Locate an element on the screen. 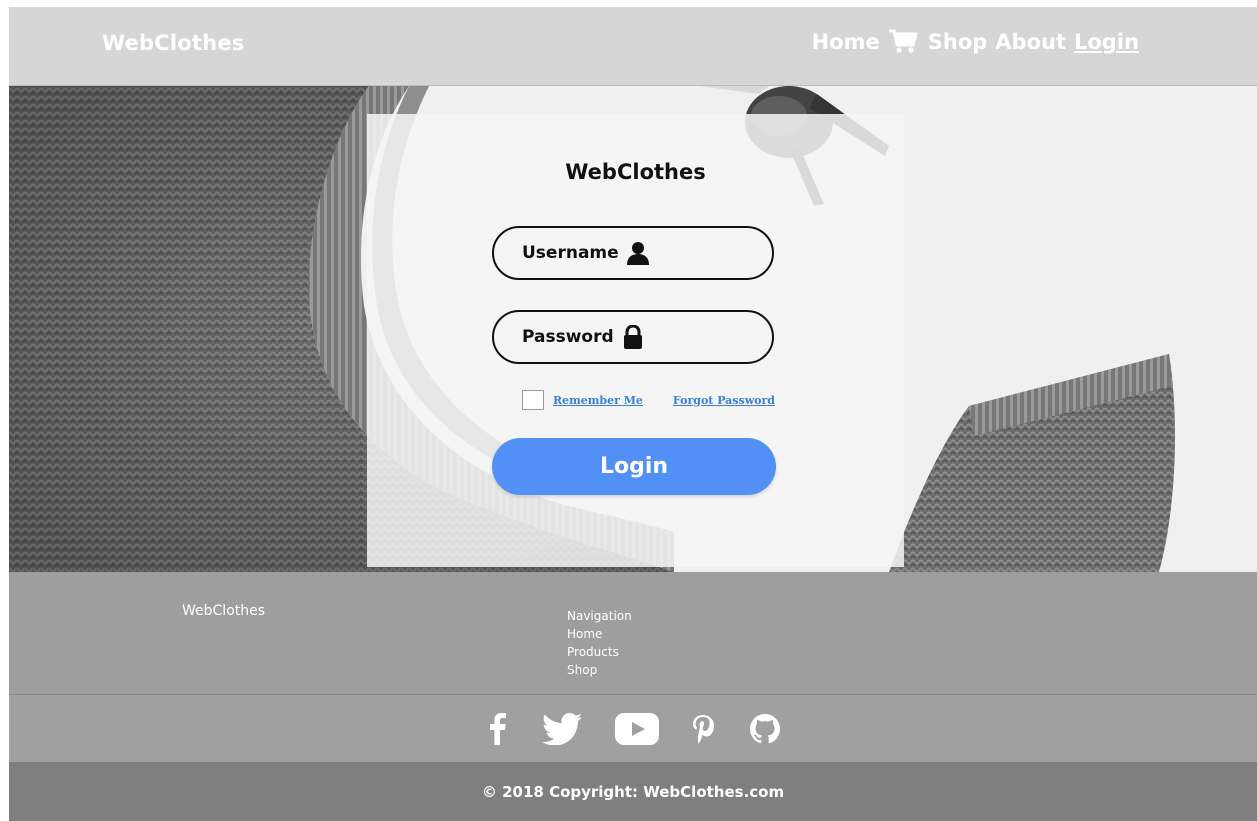  facebook-icon is located at coordinates (498, 728).